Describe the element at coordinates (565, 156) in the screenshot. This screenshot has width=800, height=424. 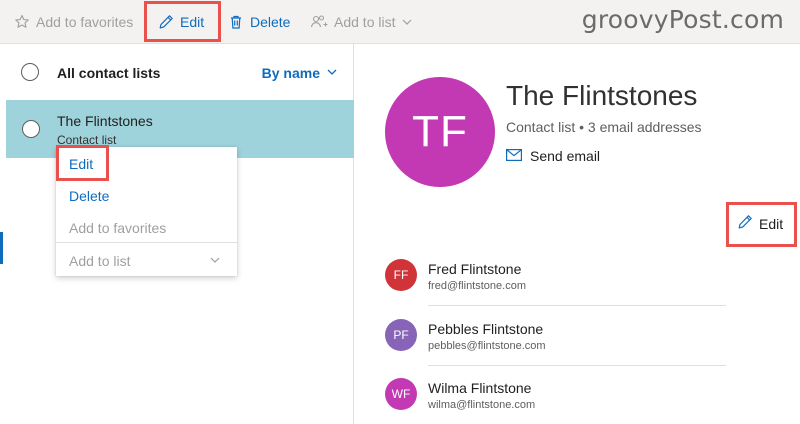
I see `send-email-label: Send email` at that location.